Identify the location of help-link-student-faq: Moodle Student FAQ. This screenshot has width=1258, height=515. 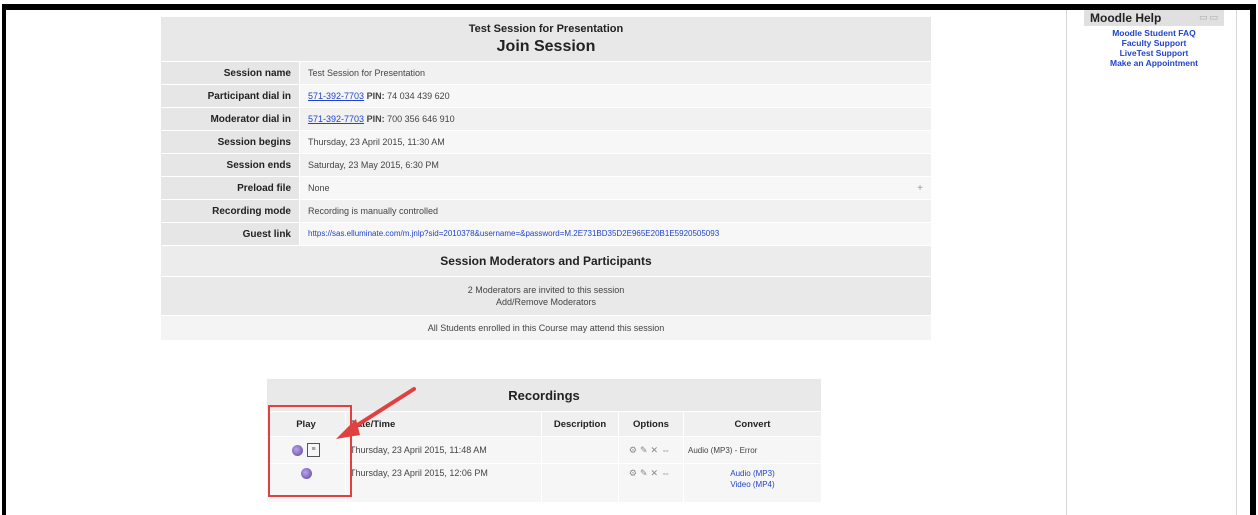
(1154, 33).